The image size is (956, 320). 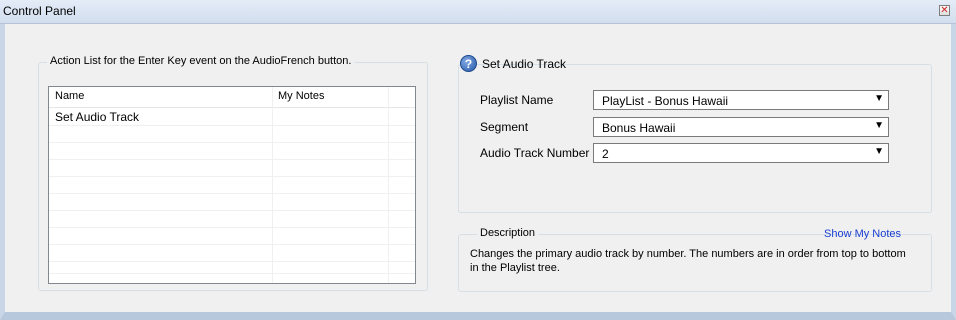 What do you see at coordinates (524, 64) in the screenshot?
I see `set-audio-track-title: Set Audio Track` at bounding box center [524, 64].